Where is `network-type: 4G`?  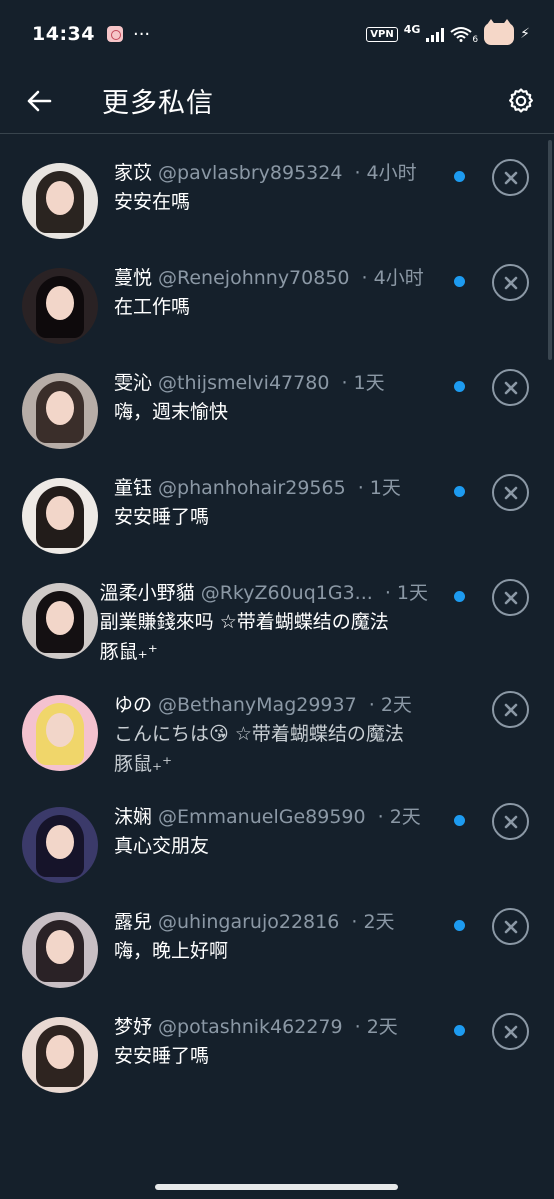 network-type: 4G is located at coordinates (412, 29).